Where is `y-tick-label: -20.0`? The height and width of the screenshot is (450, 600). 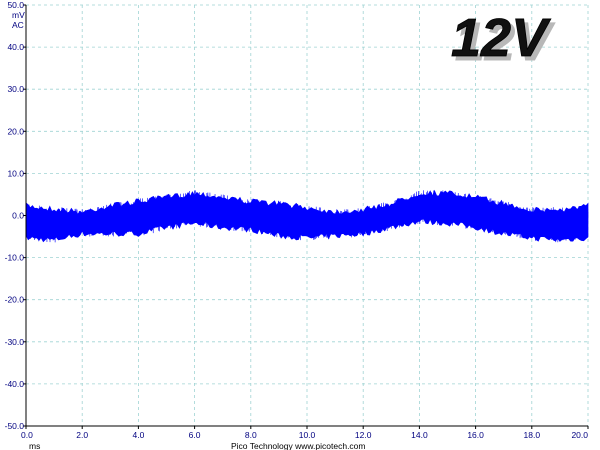
y-tick-label: -20.0 is located at coordinates (15, 300).